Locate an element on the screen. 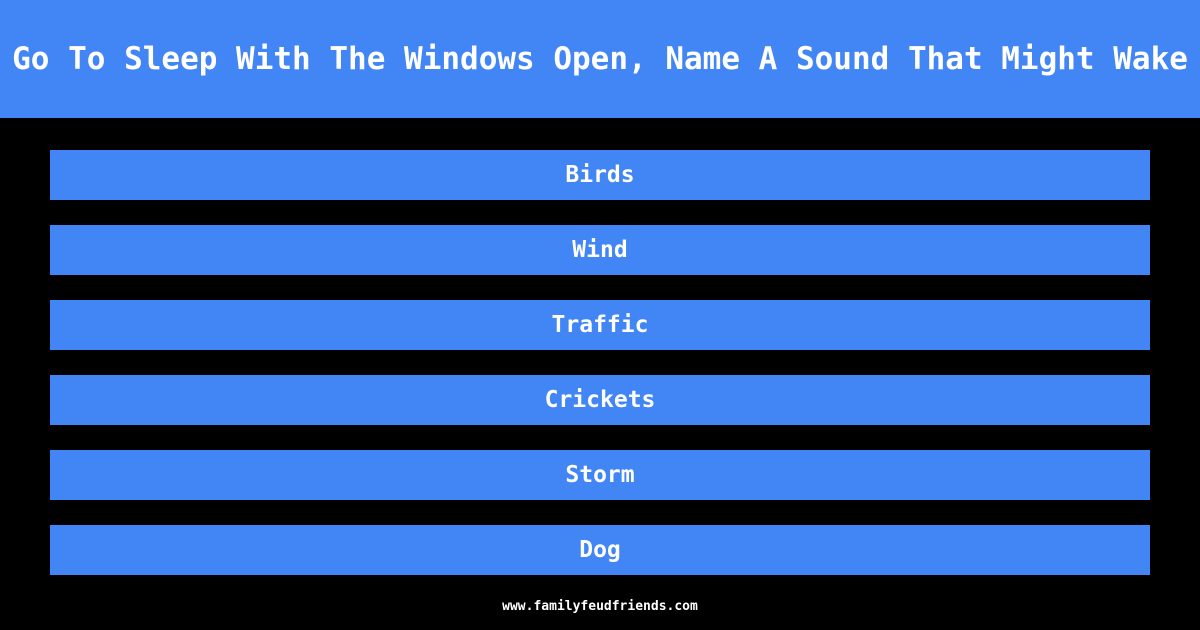  answer-bar-2: Wind is located at coordinates (600, 250).